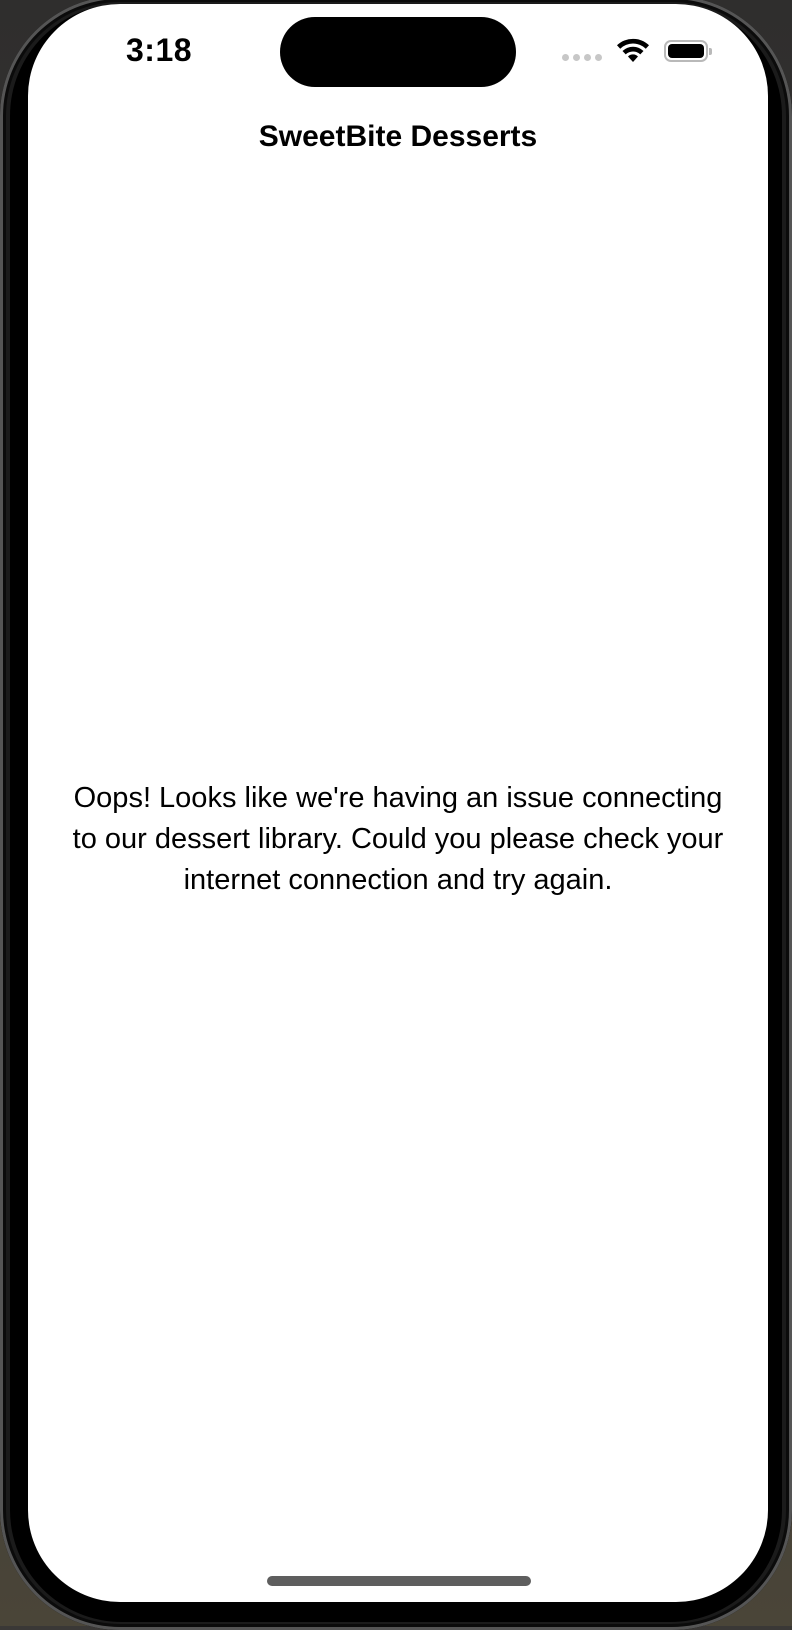  I want to click on status-bar: 3:18, so click(398, 54).